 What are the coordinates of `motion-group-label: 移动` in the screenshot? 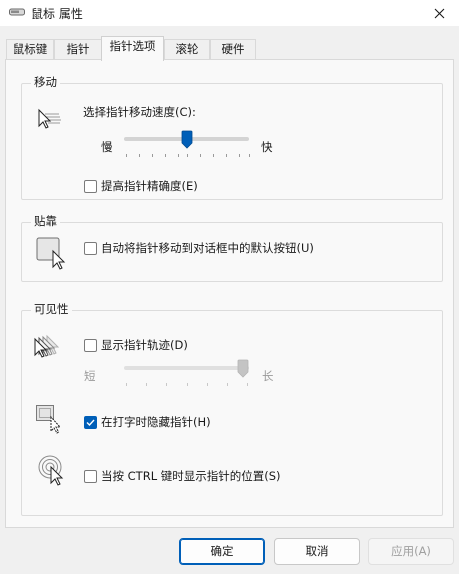 It's located at (45, 82).